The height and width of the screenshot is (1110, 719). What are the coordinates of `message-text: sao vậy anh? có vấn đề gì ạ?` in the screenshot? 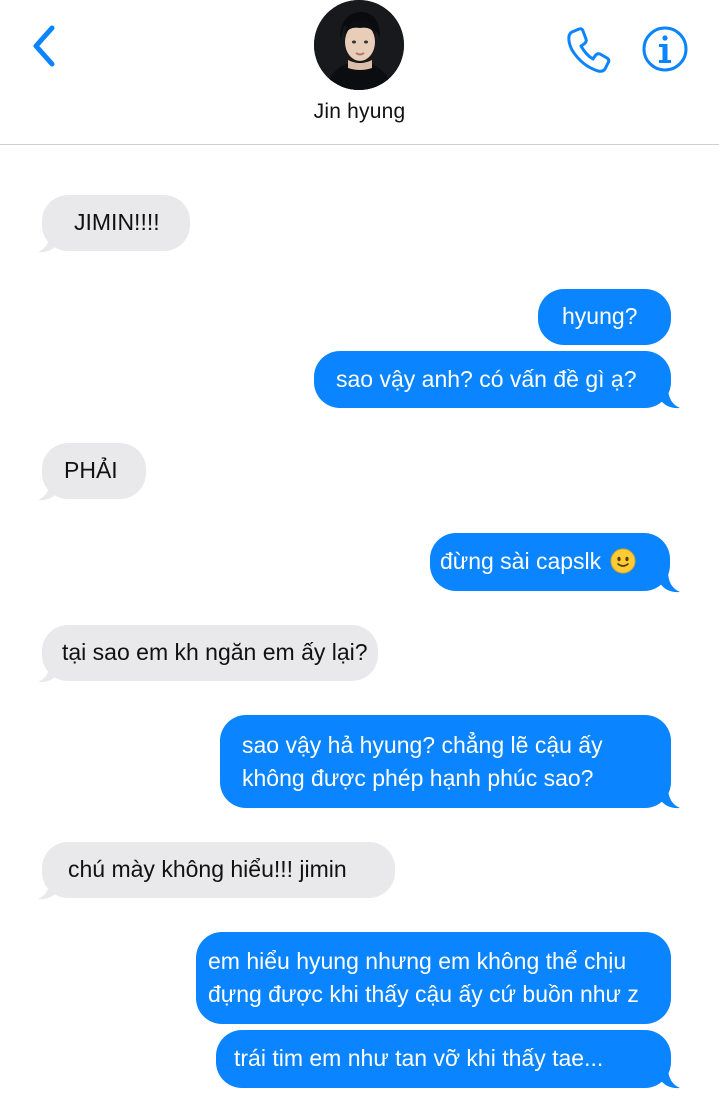 It's located at (486, 379).